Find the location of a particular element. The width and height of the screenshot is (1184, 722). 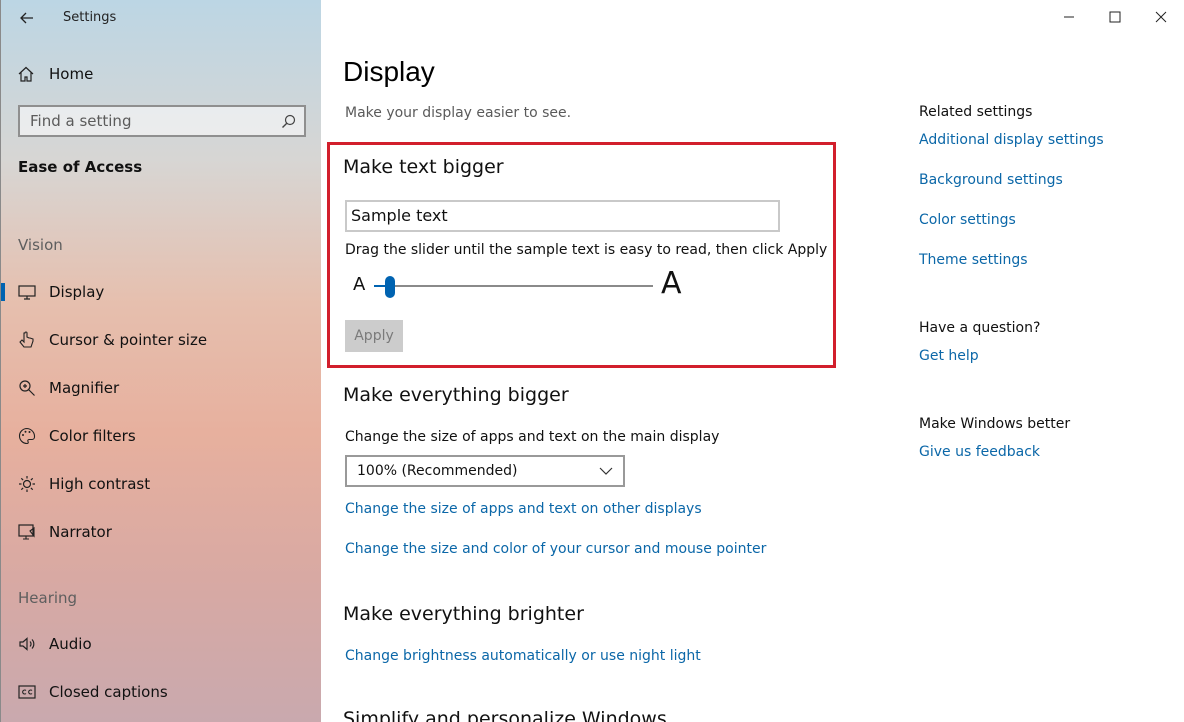

text-bigger-heading: Make text bigger is located at coordinates (423, 167).